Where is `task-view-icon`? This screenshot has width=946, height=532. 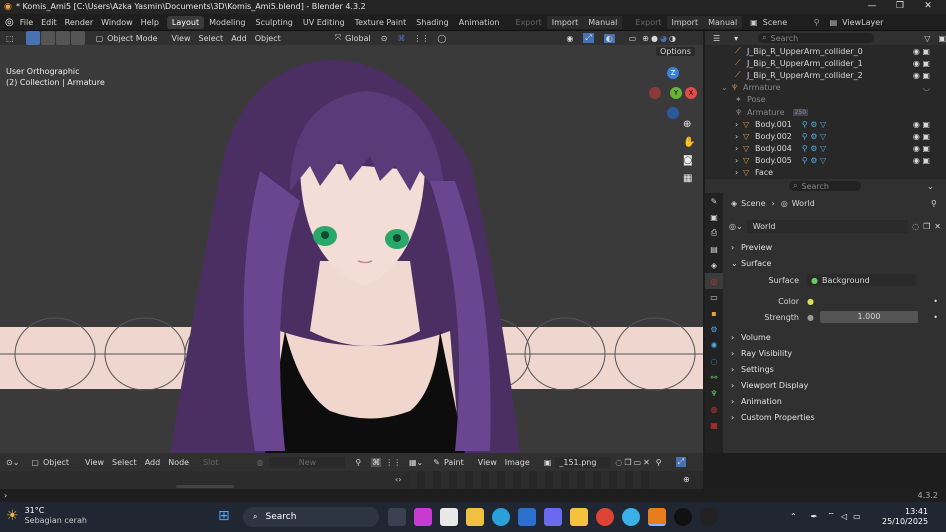
task-view-icon is located at coordinates (397, 517).